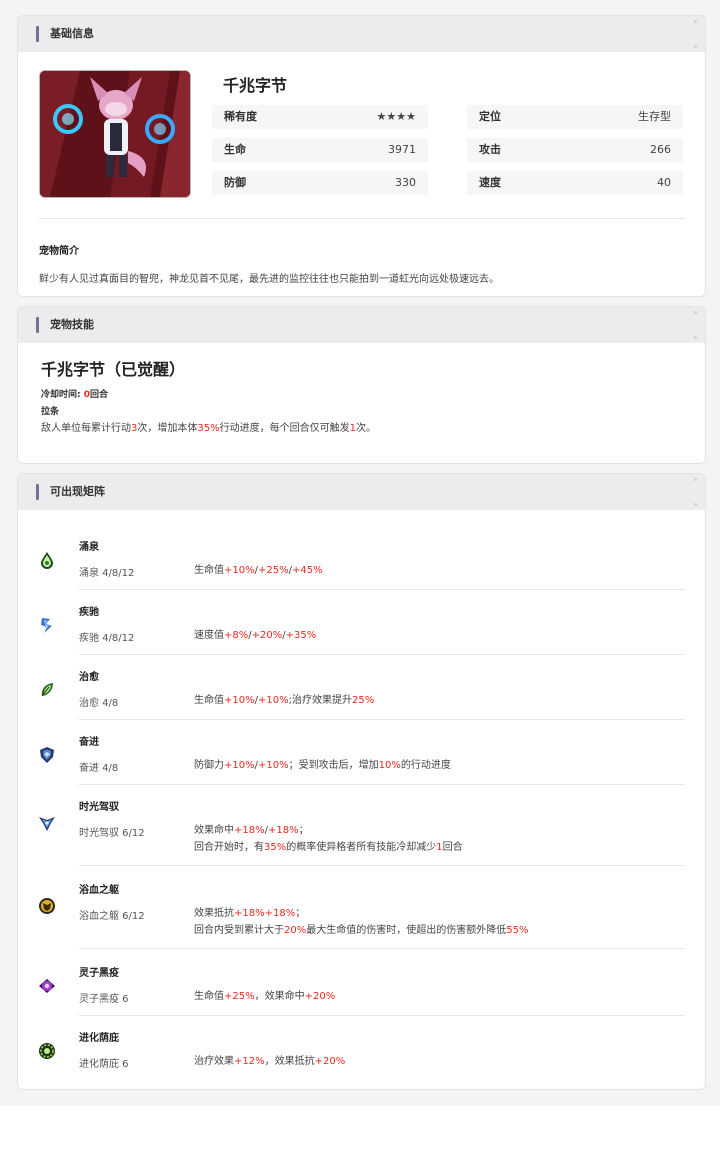  I want to click on effect-text: 防御力, so click(209, 765).